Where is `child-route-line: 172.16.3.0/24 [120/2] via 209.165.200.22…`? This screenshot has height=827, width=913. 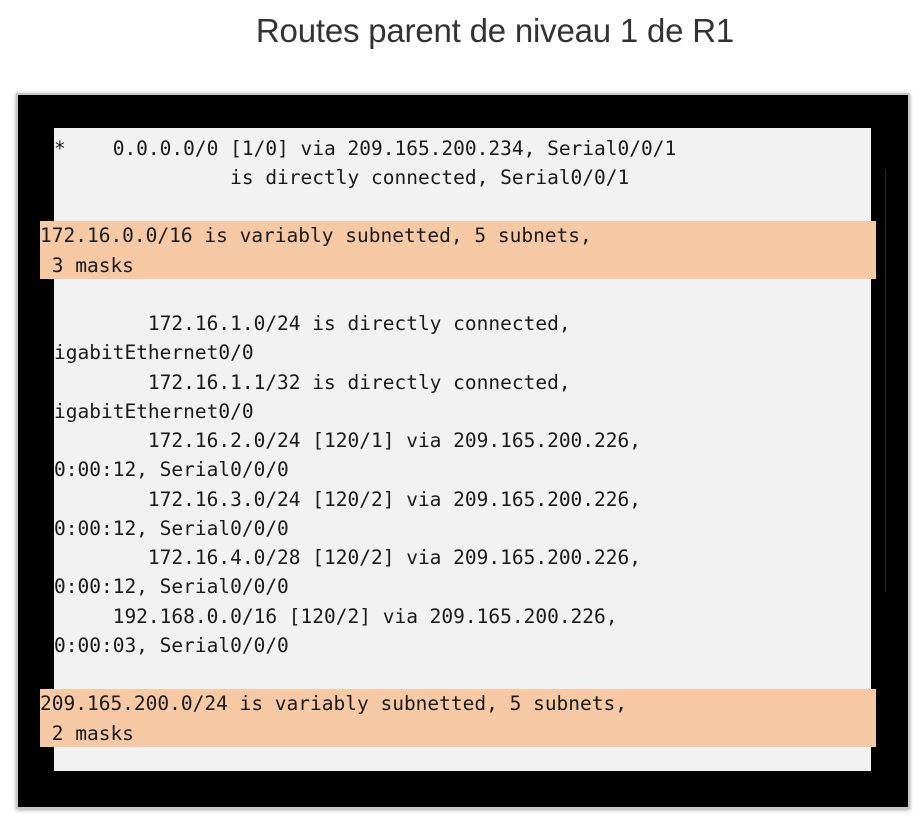
child-route-line: 172.16.3.0/24 [120/2] via 209.165.200.22… is located at coordinates (347, 499).